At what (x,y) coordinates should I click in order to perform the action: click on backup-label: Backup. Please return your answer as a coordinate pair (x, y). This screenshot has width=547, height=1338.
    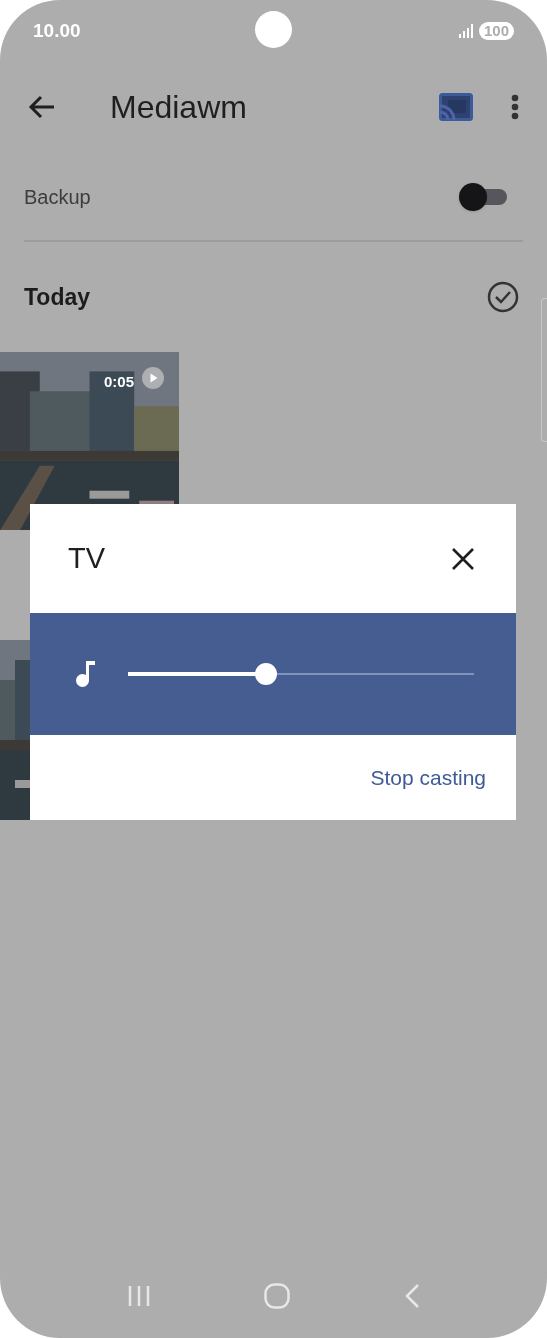
    Looking at the image, I should click on (57, 197).